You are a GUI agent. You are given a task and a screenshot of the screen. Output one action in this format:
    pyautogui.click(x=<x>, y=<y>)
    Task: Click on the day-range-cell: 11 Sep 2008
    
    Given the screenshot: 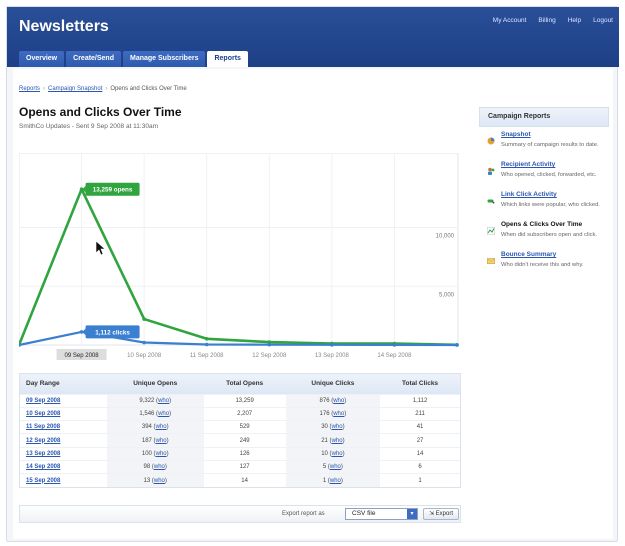 What is the action you would take?
    pyautogui.click(x=63, y=427)
    